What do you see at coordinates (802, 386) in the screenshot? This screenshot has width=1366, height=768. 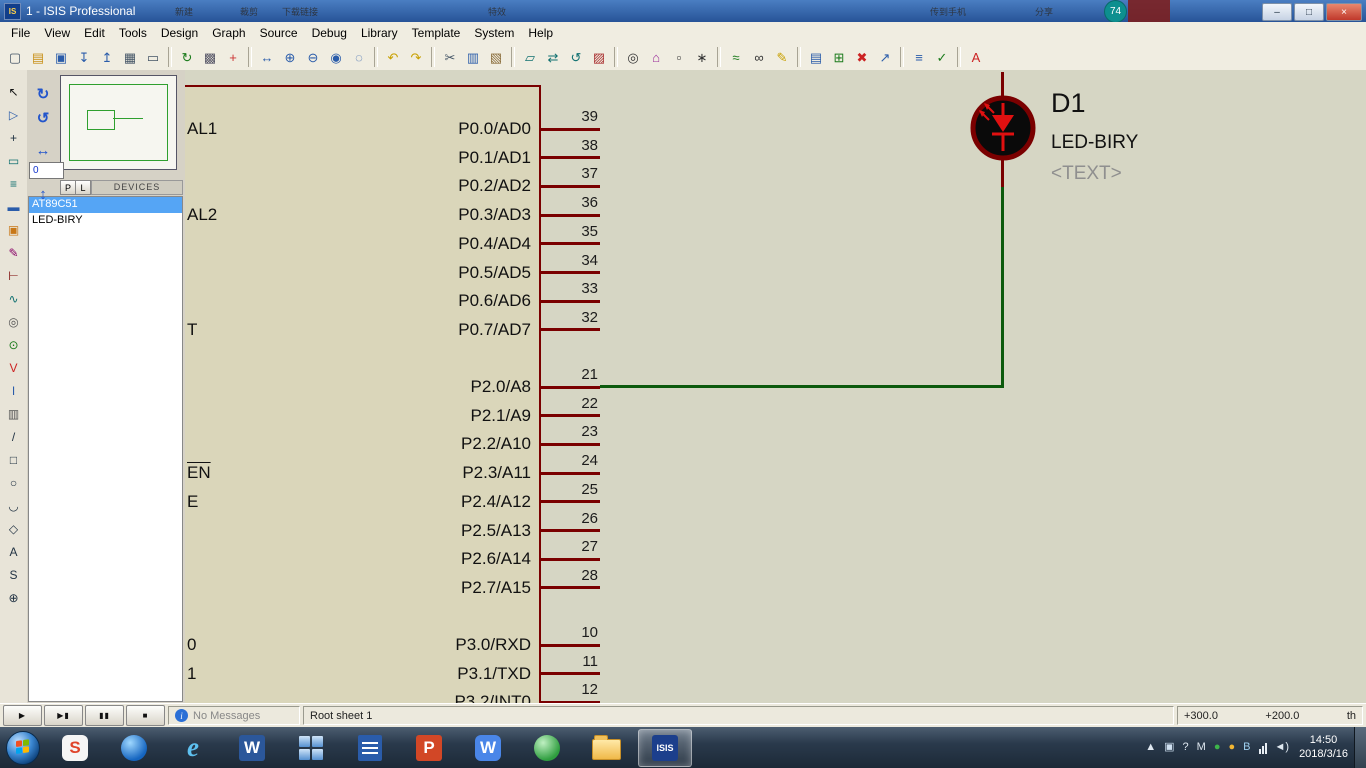 I see `wire-p20-to-led` at bounding box center [802, 386].